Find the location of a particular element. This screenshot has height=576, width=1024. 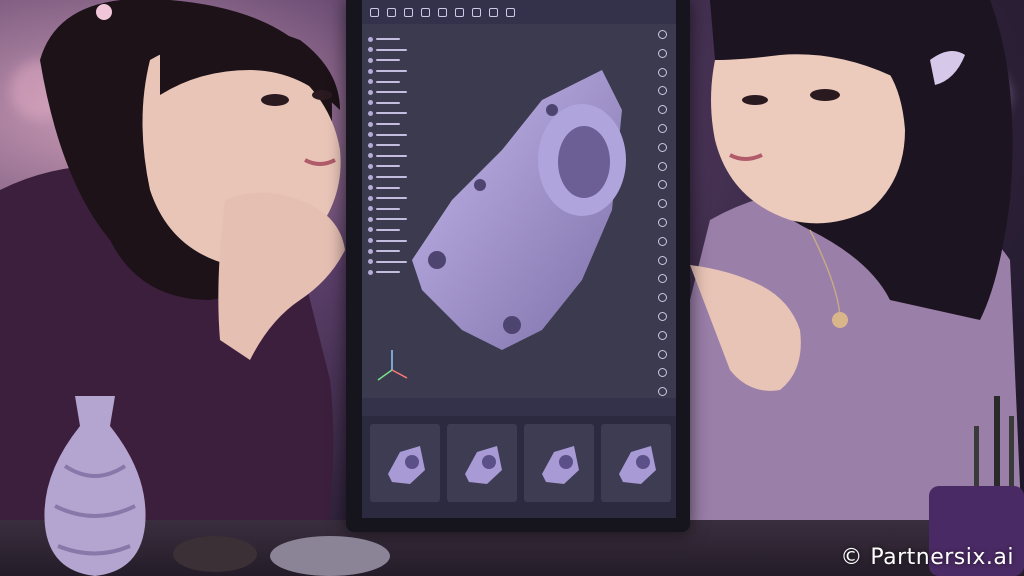

select-icon is located at coordinates (459, 12).